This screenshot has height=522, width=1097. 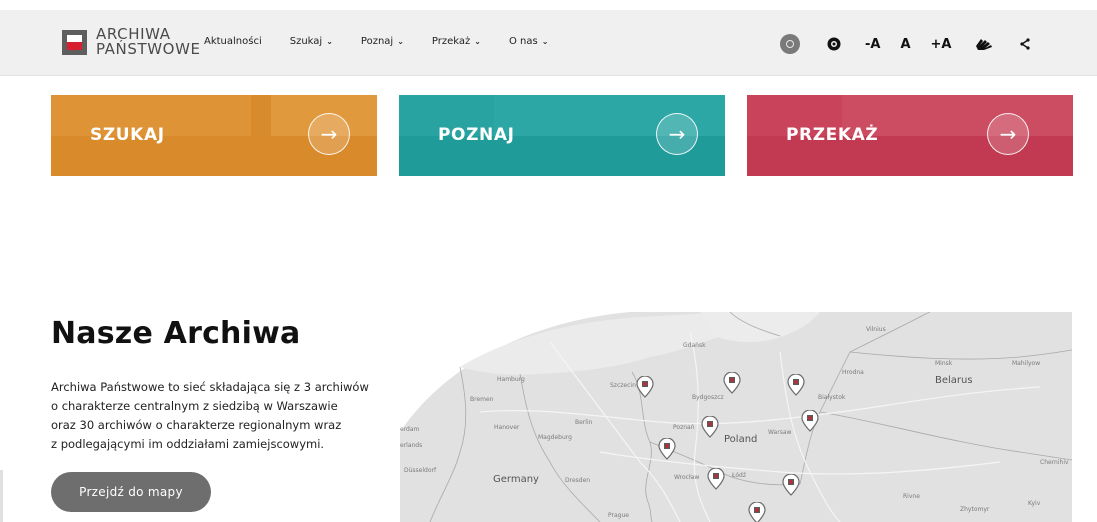 What do you see at coordinates (780, 432) in the screenshot?
I see `map-label-warsaw: Warsaw` at bounding box center [780, 432].